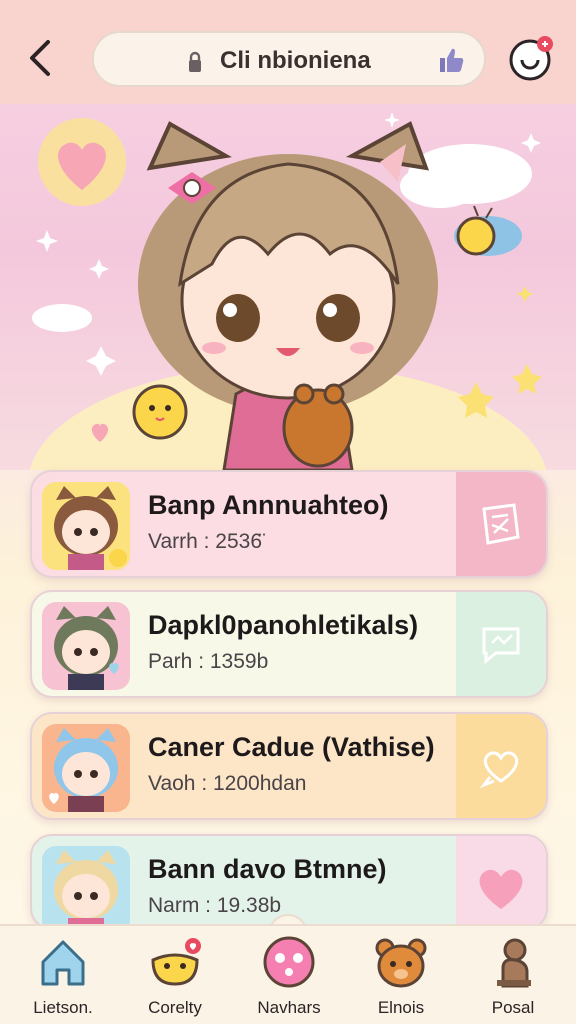 This screenshot has height=1024, width=576. Describe the element at coordinates (160, 412) in the screenshot. I see `chick-character` at that location.